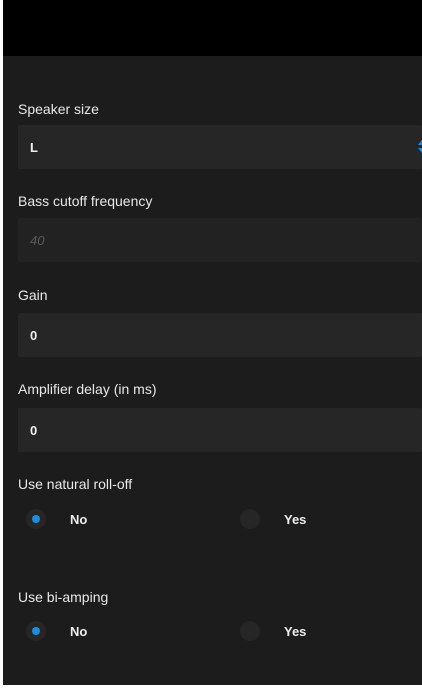 Image resolution: width=422 pixels, height=691 pixels. What do you see at coordinates (220, 147) in the screenshot?
I see `speaker-size-select: L` at bounding box center [220, 147].